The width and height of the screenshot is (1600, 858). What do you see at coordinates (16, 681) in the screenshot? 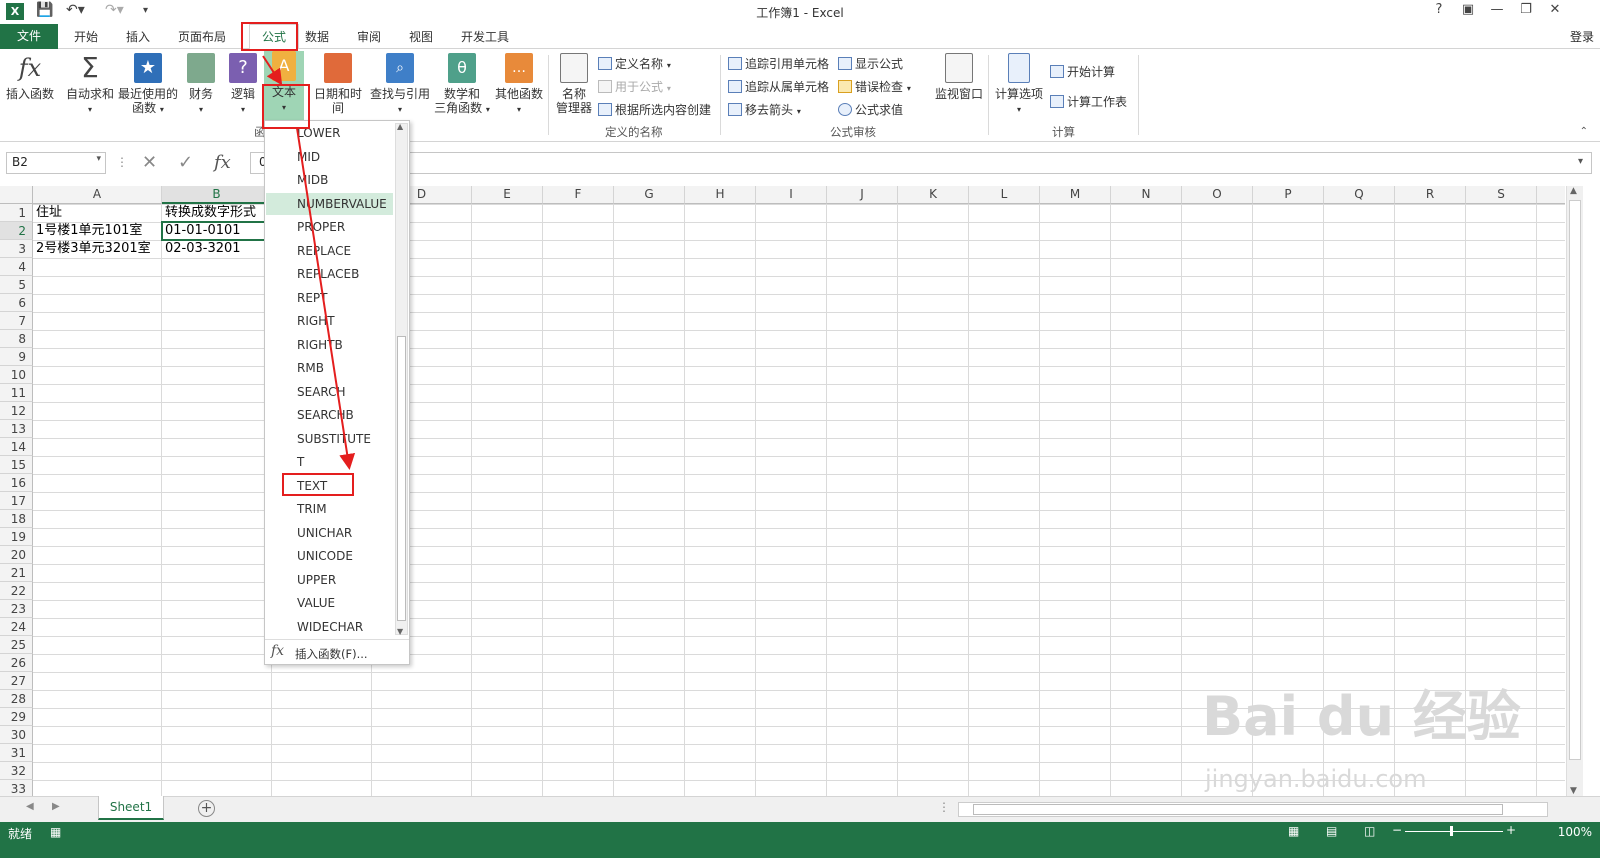
I see `row-header-27: 27` at bounding box center [16, 681].